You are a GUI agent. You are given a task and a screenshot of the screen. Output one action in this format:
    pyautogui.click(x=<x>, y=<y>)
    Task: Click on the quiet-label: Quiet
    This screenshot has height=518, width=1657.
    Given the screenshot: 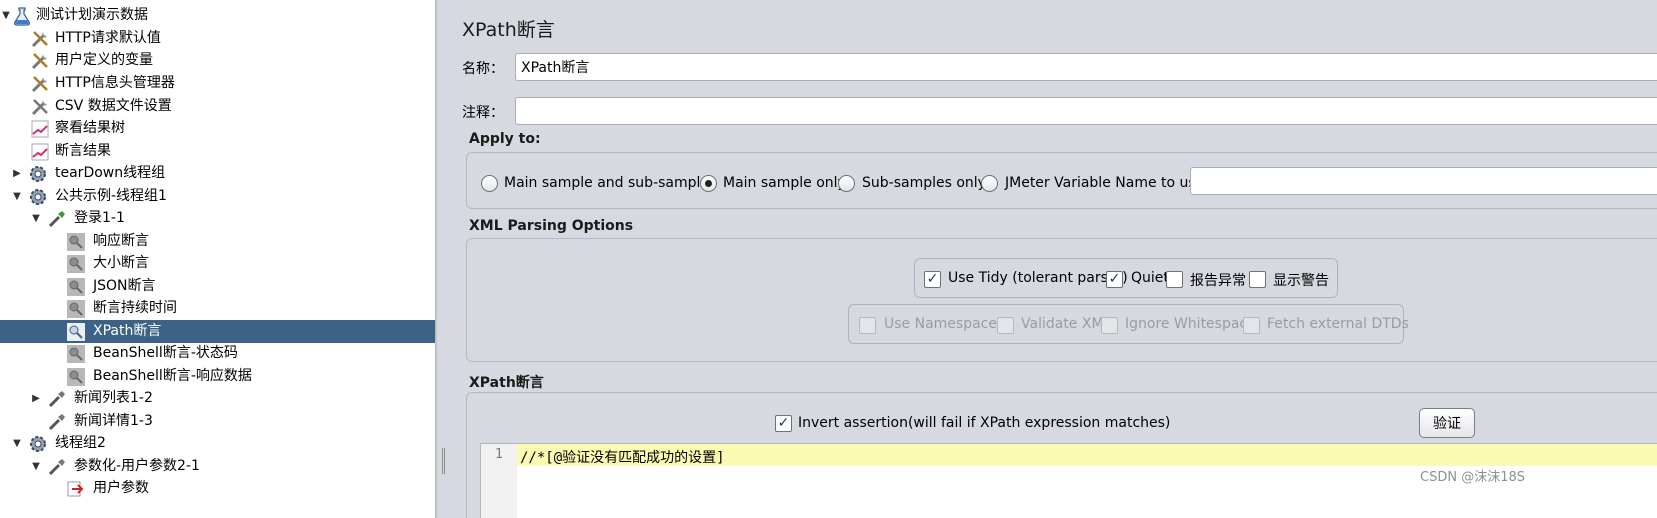 What is the action you would take?
    pyautogui.click(x=1150, y=278)
    